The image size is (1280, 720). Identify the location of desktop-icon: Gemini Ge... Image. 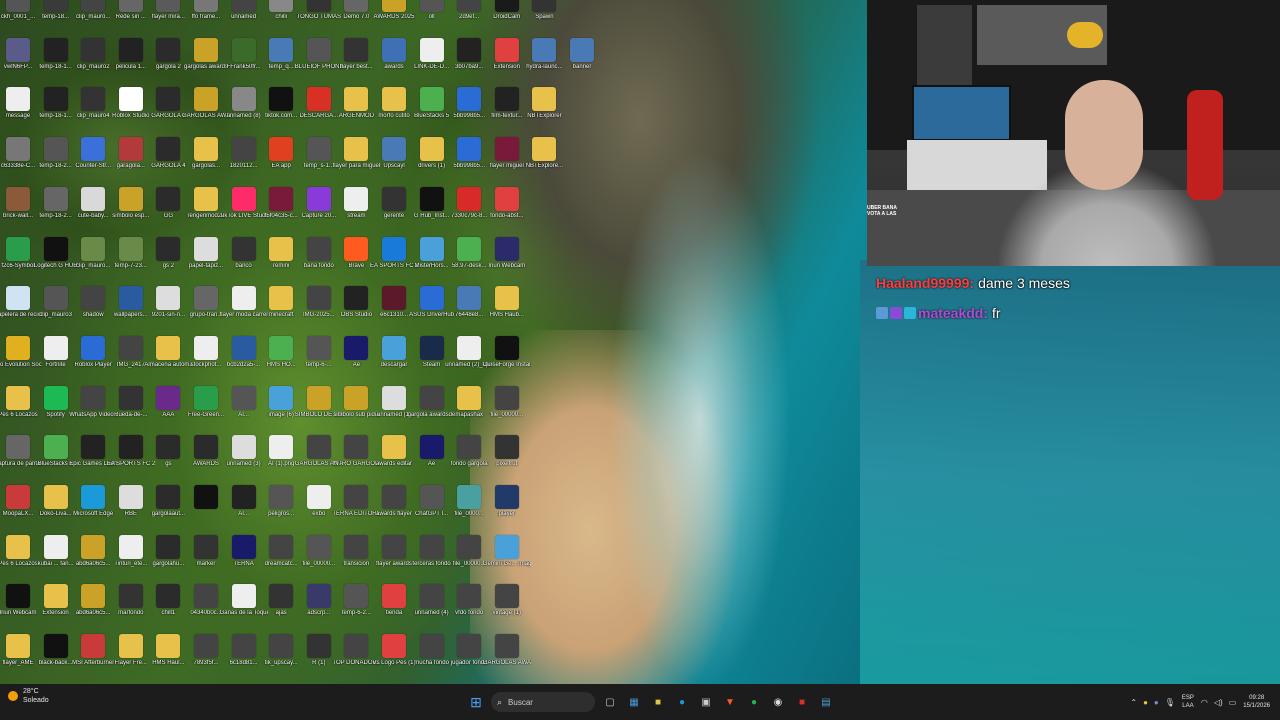
(506, 558).